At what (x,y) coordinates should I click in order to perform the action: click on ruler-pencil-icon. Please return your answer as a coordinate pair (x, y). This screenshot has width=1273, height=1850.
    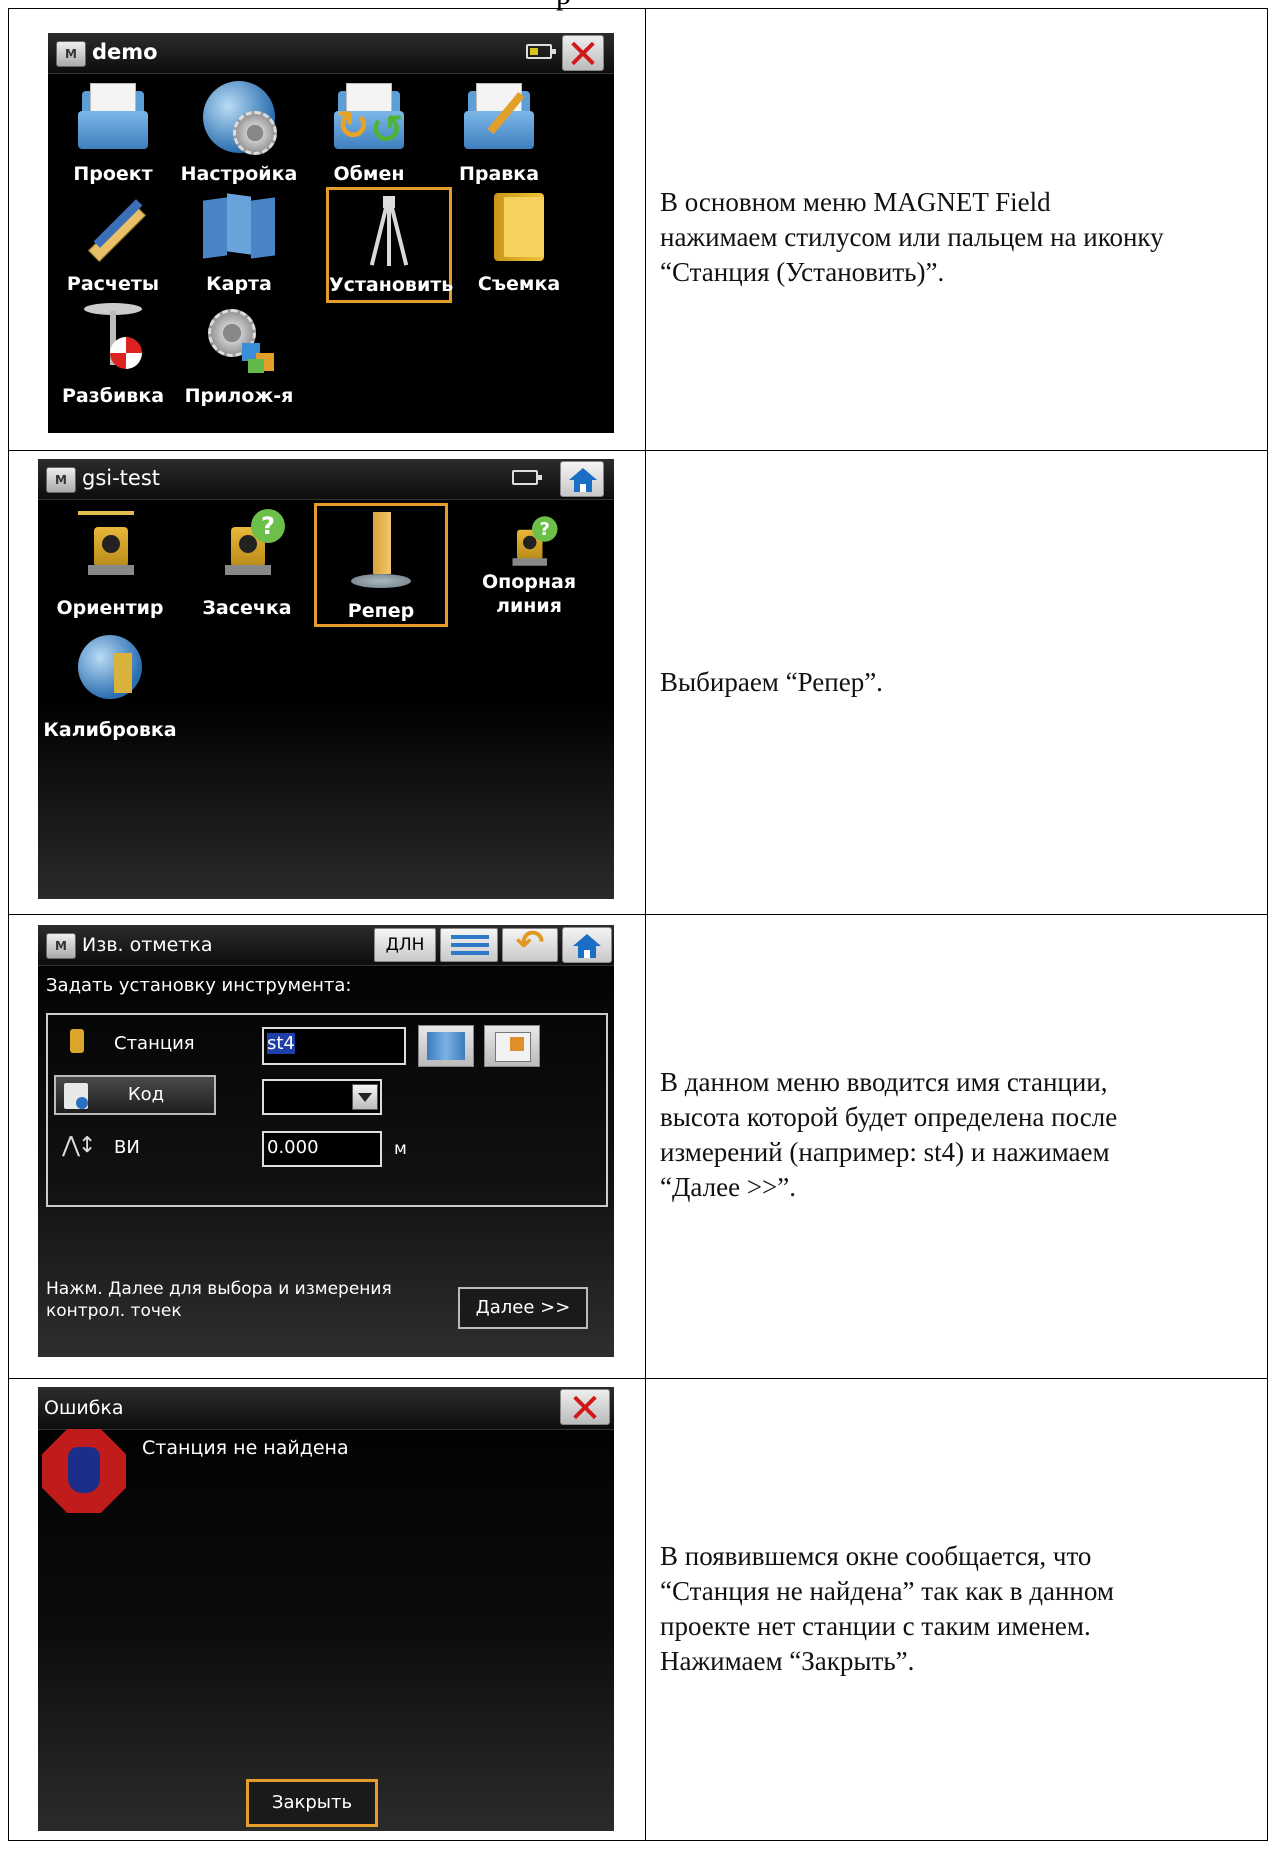
    Looking at the image, I should click on (113, 226).